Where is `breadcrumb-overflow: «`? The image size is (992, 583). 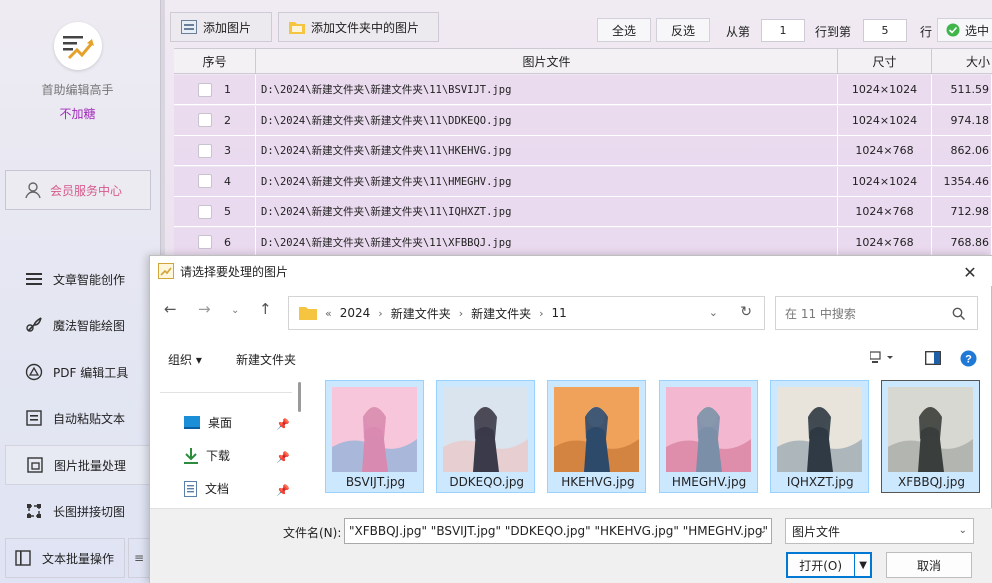
breadcrumb-overflow: « is located at coordinates (328, 313).